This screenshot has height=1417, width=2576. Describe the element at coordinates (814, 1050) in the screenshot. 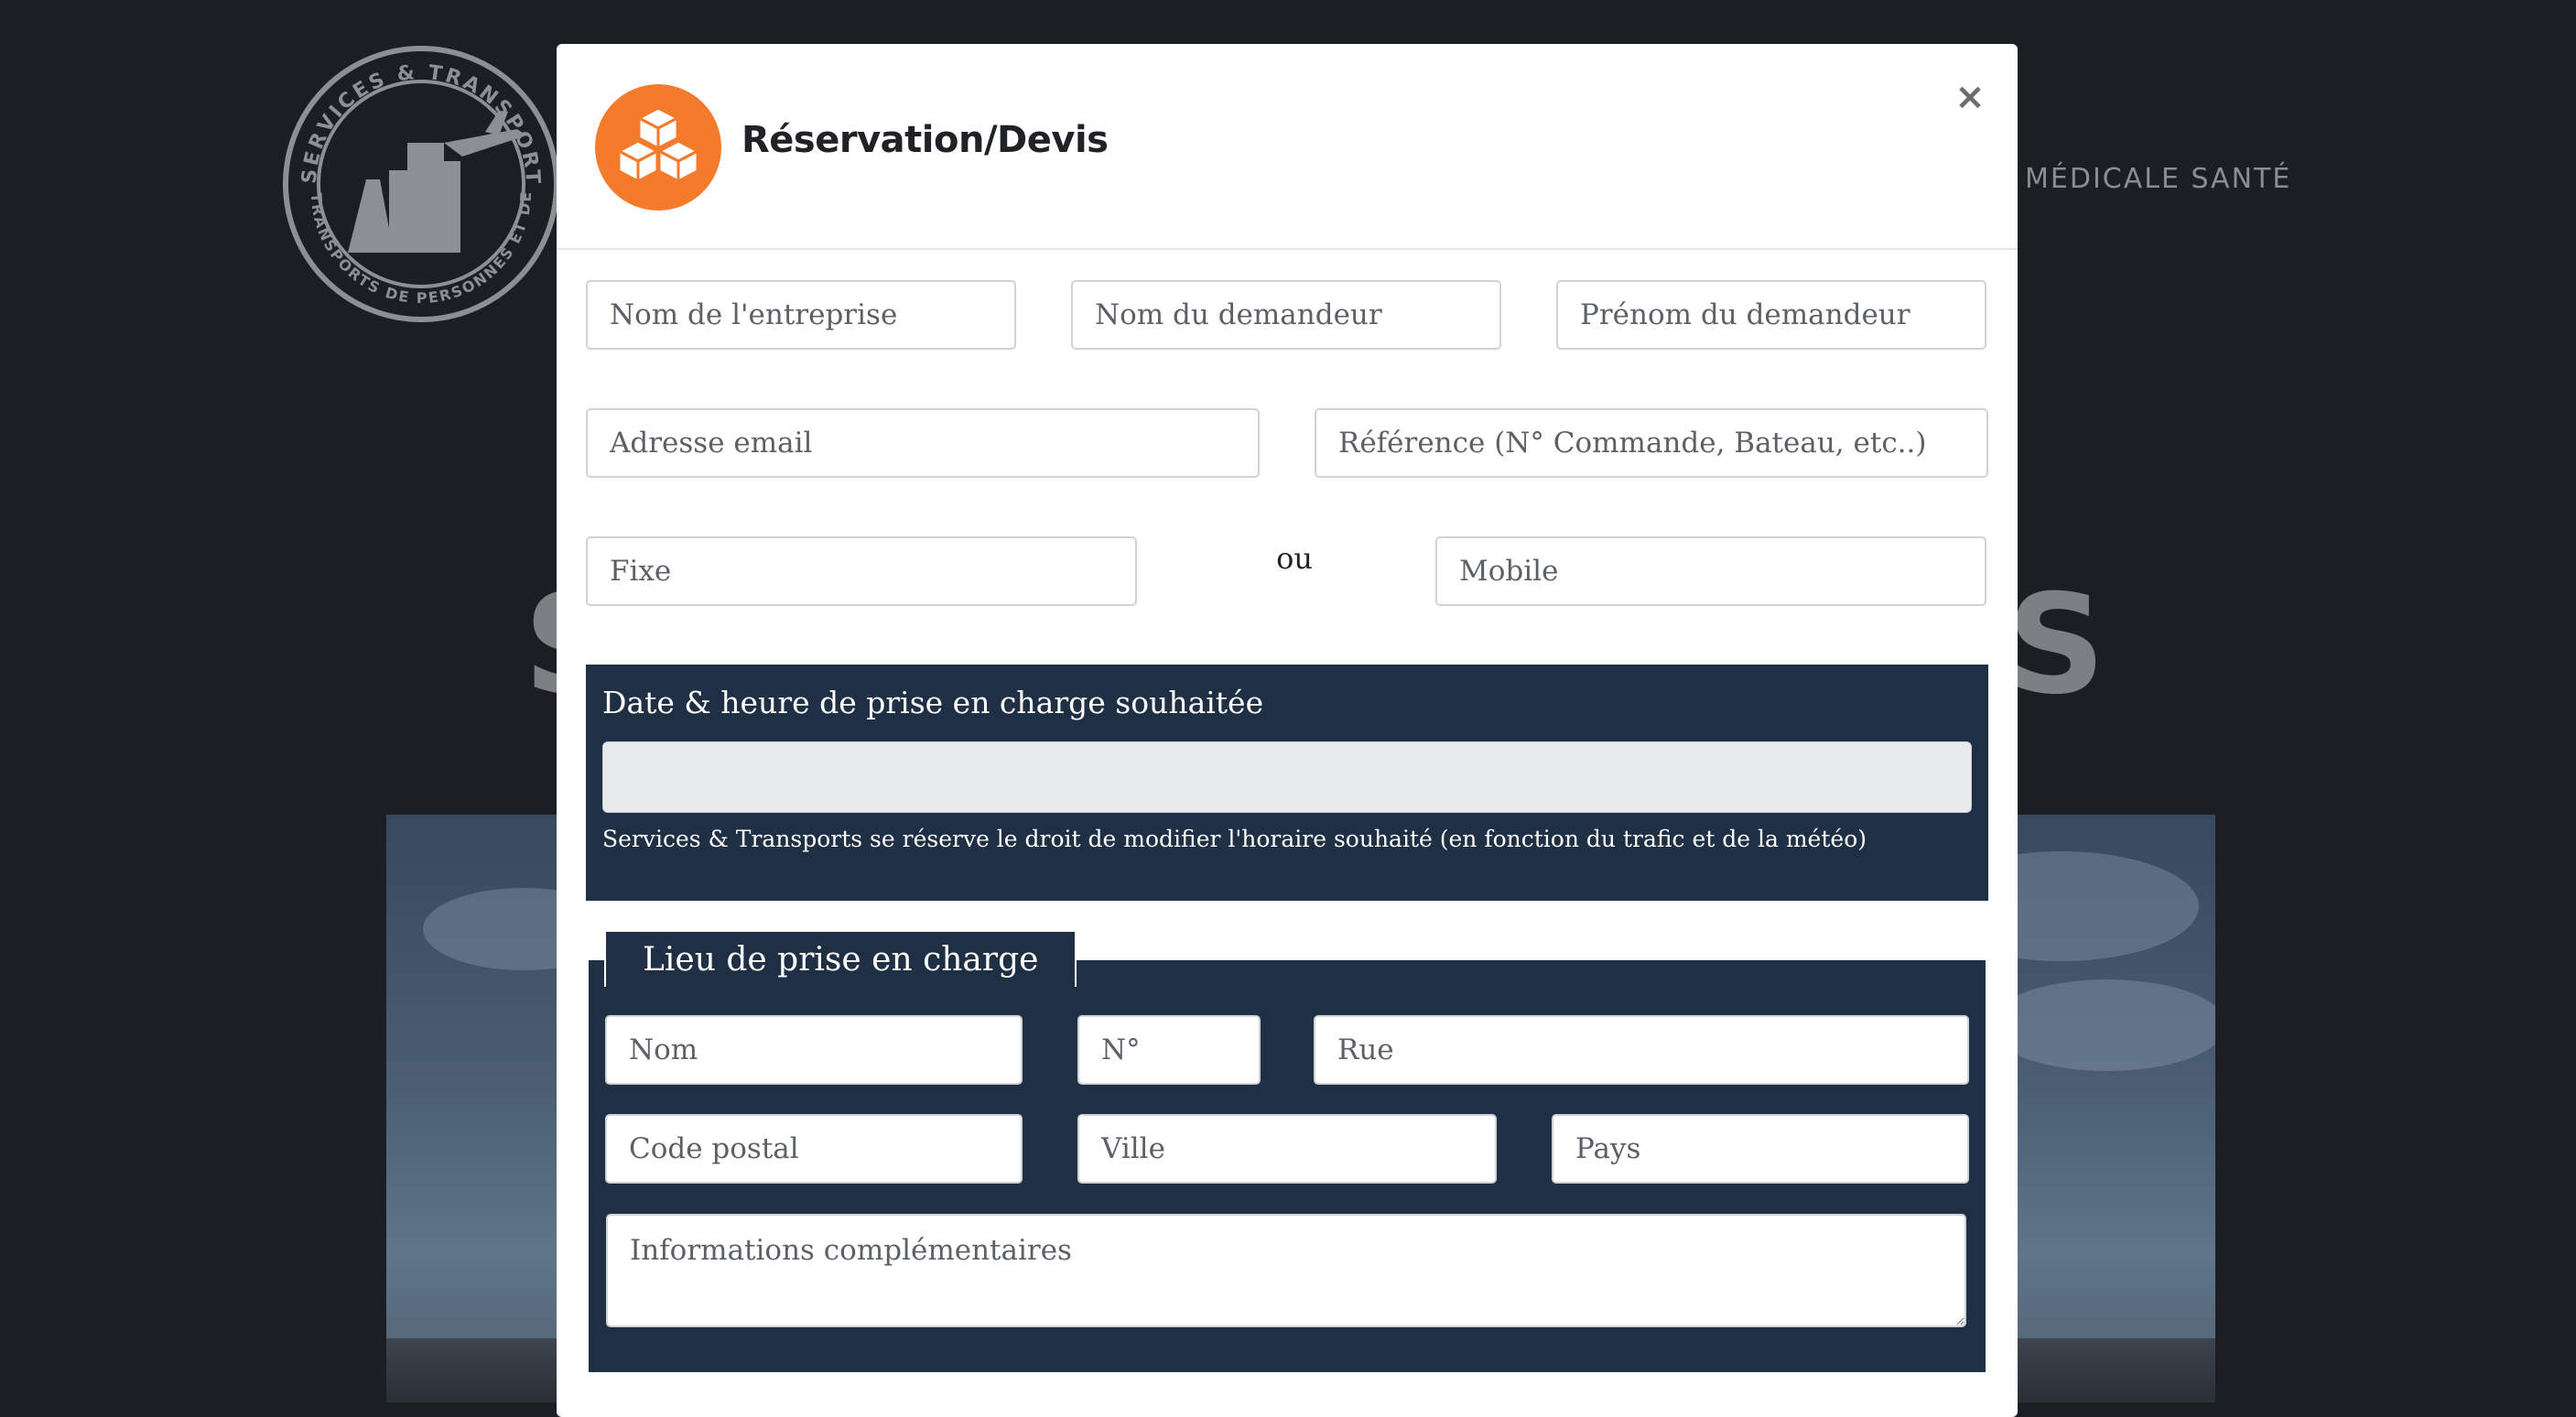

I see `pickup-name-input` at that location.